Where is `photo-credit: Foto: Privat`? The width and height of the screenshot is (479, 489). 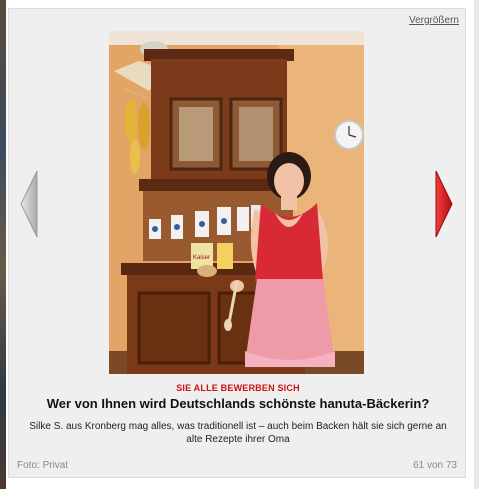
photo-credit: Foto: Privat is located at coordinates (43, 465).